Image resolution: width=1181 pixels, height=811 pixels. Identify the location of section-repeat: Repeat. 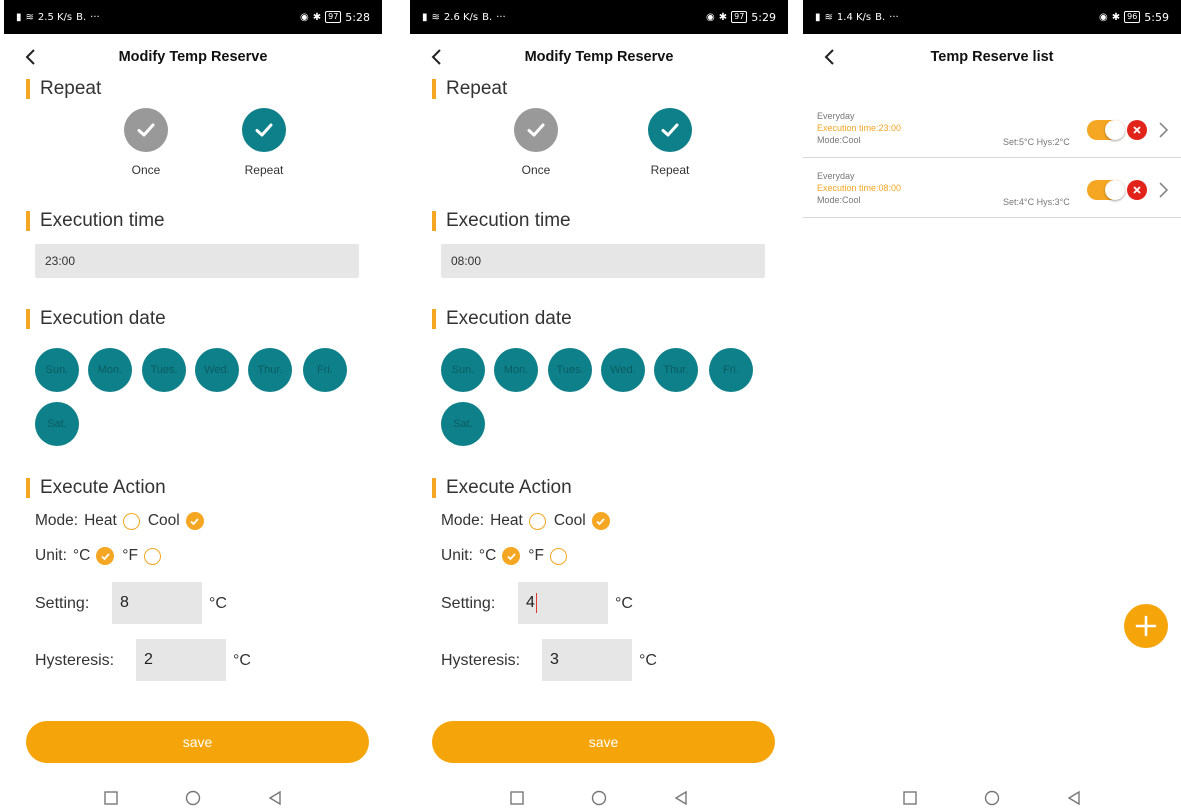
(63, 89).